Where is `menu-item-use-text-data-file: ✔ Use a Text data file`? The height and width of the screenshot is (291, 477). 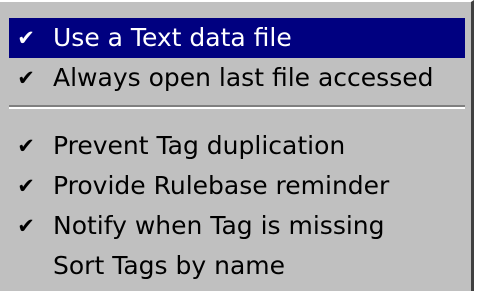
menu-item-use-text-data-file: ✔ Use a Text data file is located at coordinates (237, 38).